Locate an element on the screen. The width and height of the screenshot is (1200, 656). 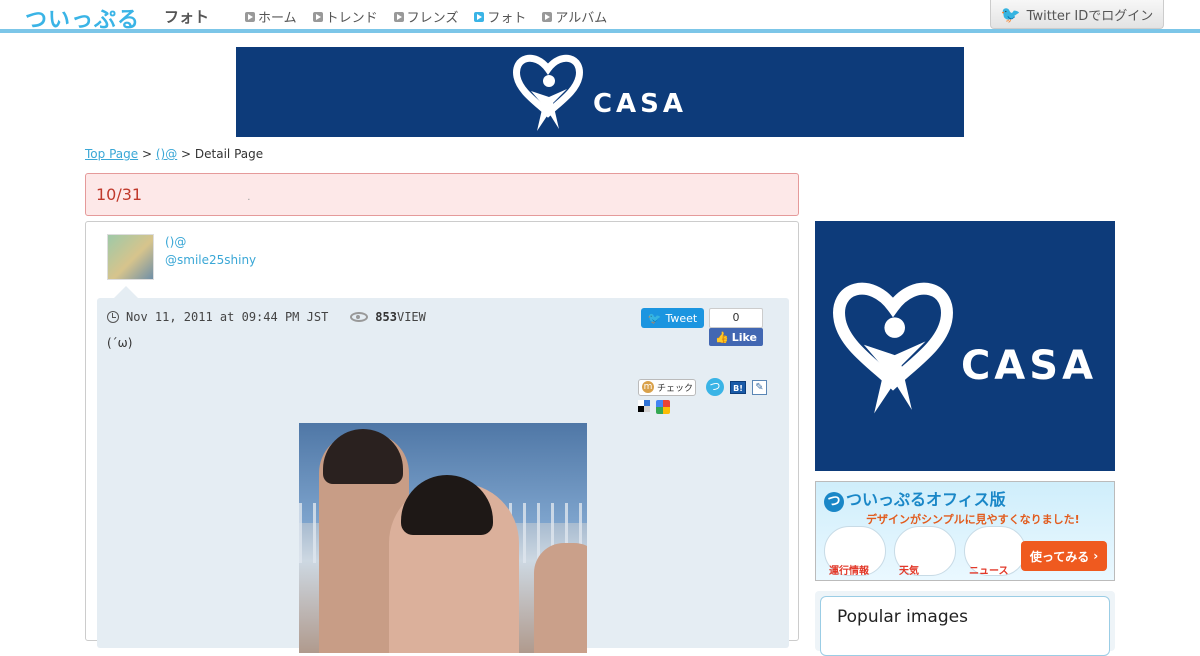
chevron-right-icon: › is located at coordinates (1096, 556).